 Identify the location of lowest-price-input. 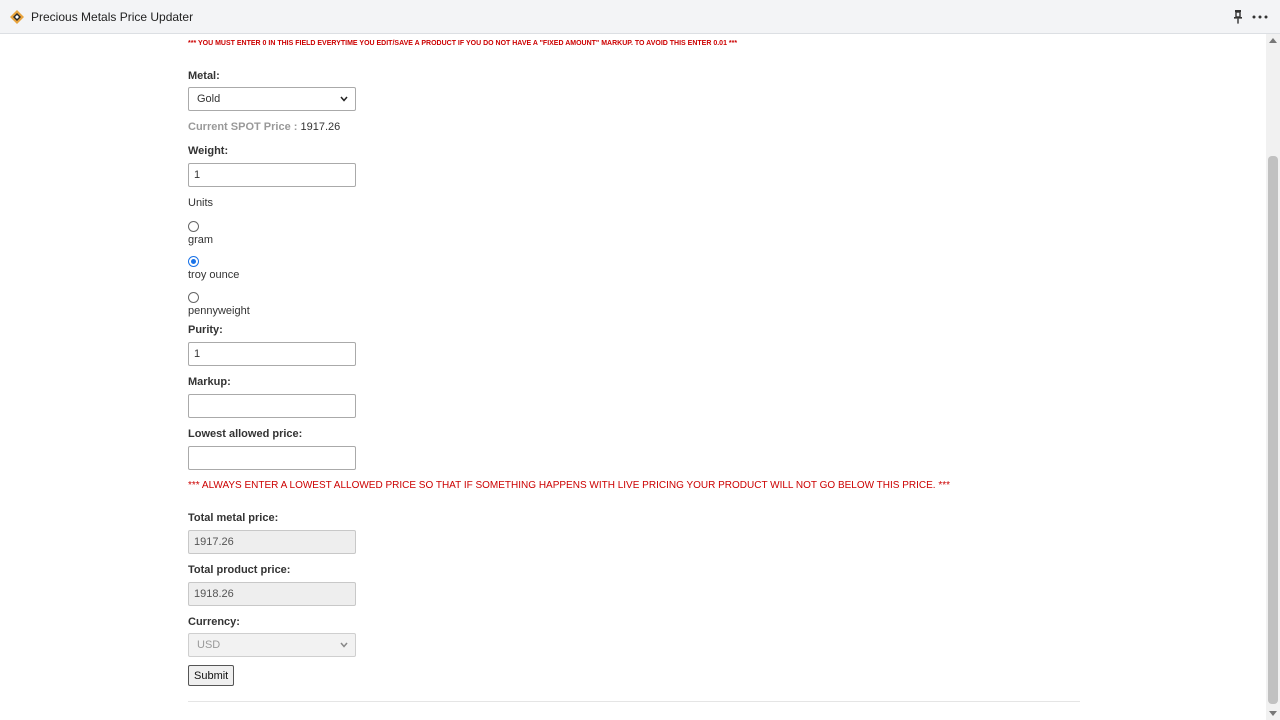
(272, 458).